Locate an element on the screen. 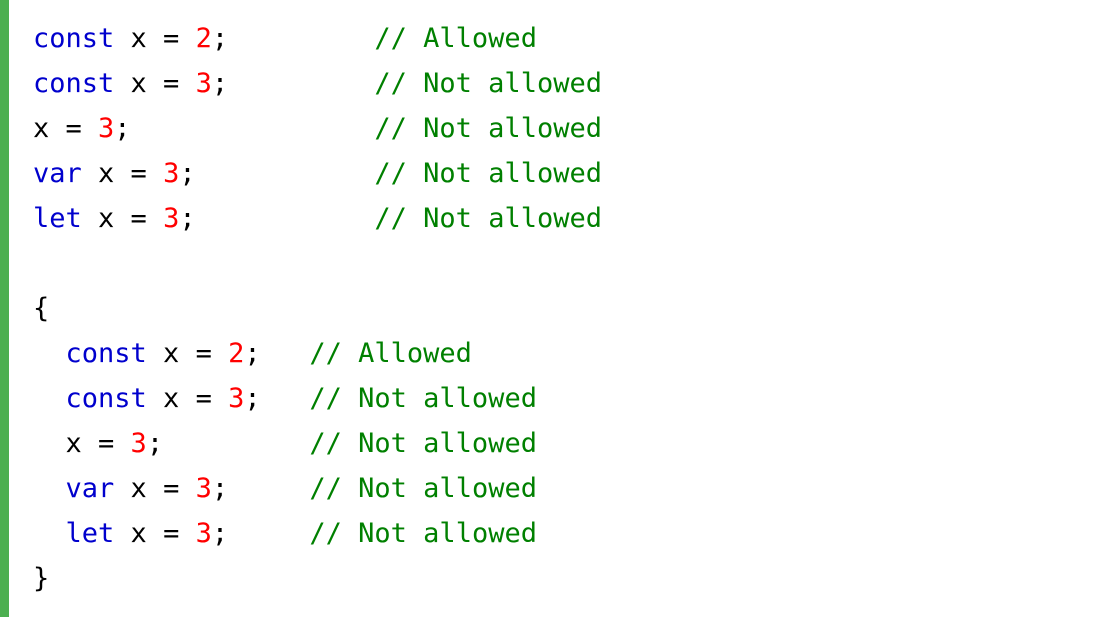 This screenshot has height=617, width=1112. code-line: { is located at coordinates (317, 308).